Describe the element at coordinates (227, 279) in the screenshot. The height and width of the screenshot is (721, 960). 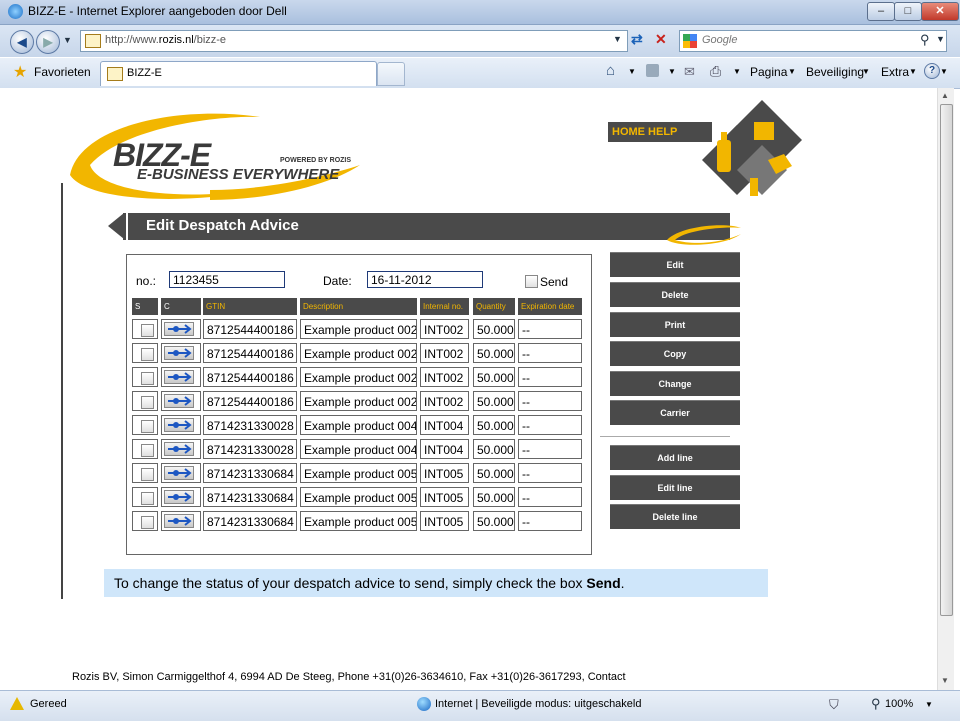
I see `no-input: 1123455` at that location.